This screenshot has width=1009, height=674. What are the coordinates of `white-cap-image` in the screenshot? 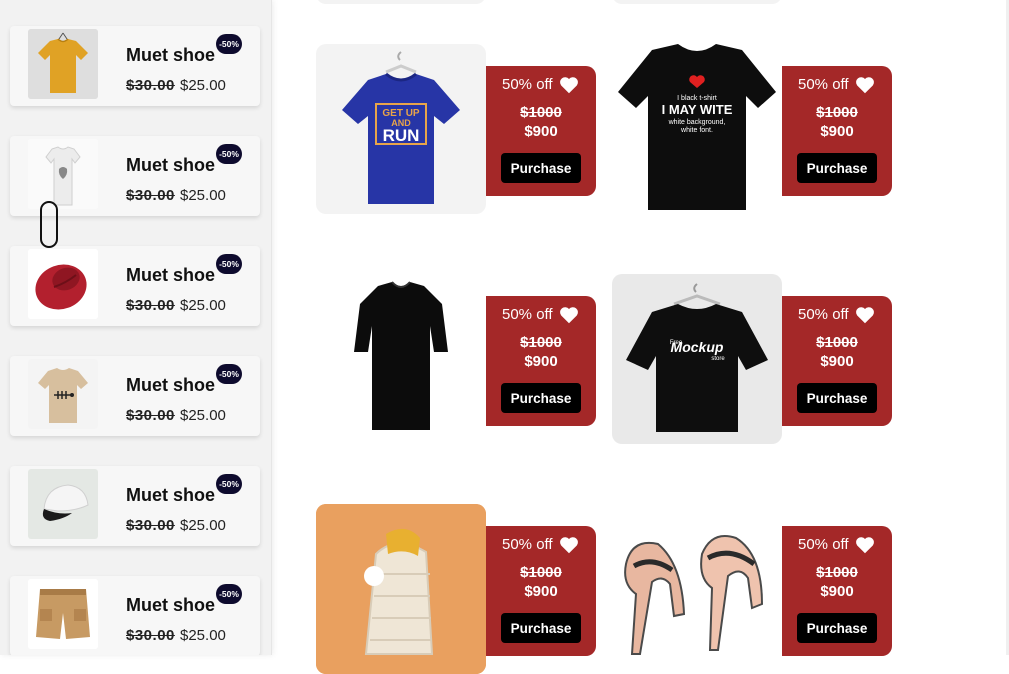 It's located at (63, 504).